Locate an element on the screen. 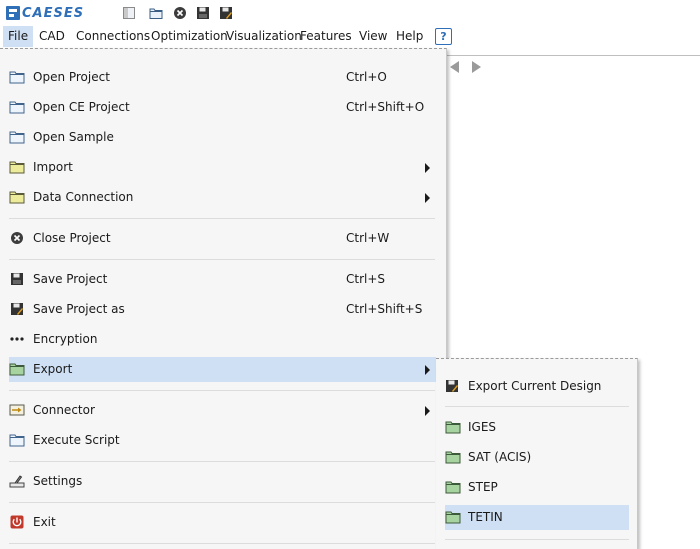 The image size is (700, 549). submenu-step-label: STEP is located at coordinates (483, 487).